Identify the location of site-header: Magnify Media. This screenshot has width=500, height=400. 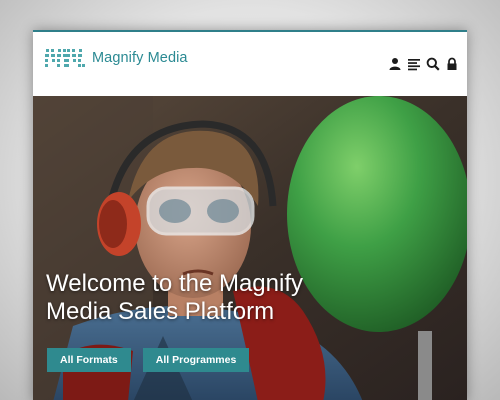
(250, 64).